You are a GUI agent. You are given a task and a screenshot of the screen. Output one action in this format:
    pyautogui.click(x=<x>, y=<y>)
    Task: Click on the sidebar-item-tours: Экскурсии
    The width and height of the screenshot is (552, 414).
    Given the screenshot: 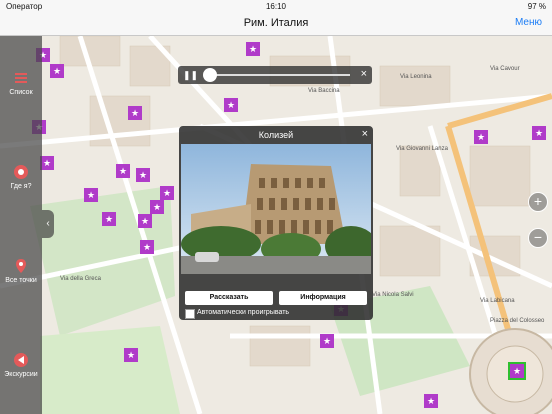 What is the action you would take?
    pyautogui.click(x=21, y=365)
    